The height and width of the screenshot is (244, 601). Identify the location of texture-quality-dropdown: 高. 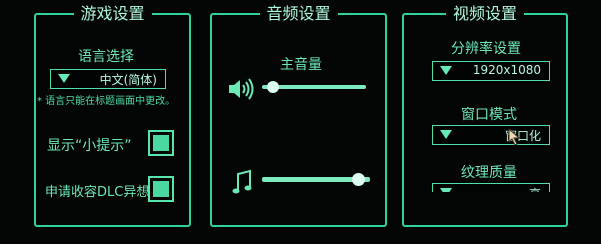
(491, 187).